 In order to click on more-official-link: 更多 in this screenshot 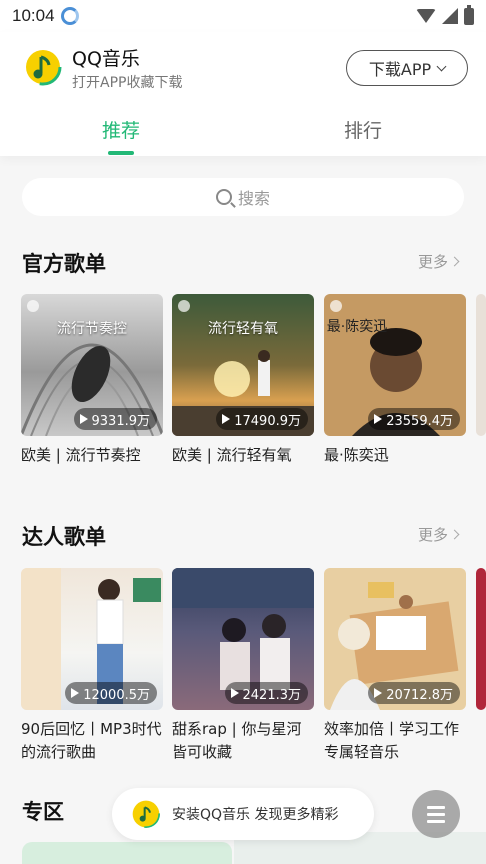, I will do `click(439, 261)`.